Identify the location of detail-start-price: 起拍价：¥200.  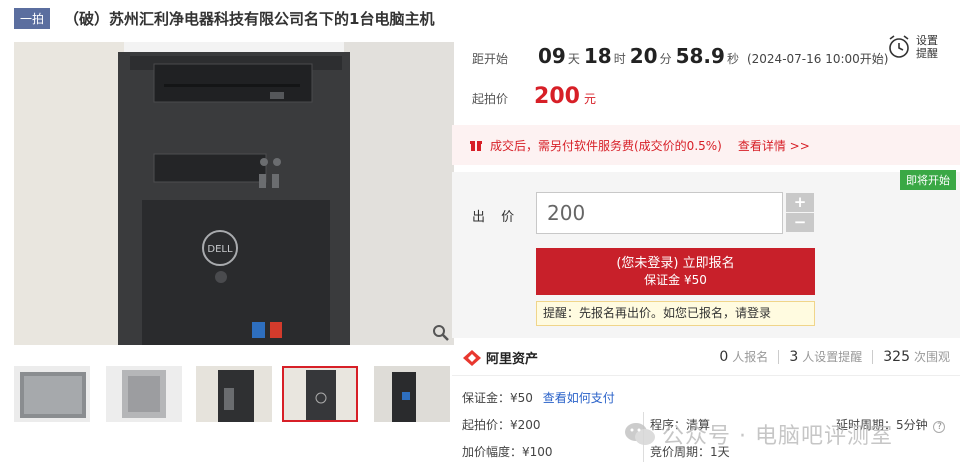
(501, 425).